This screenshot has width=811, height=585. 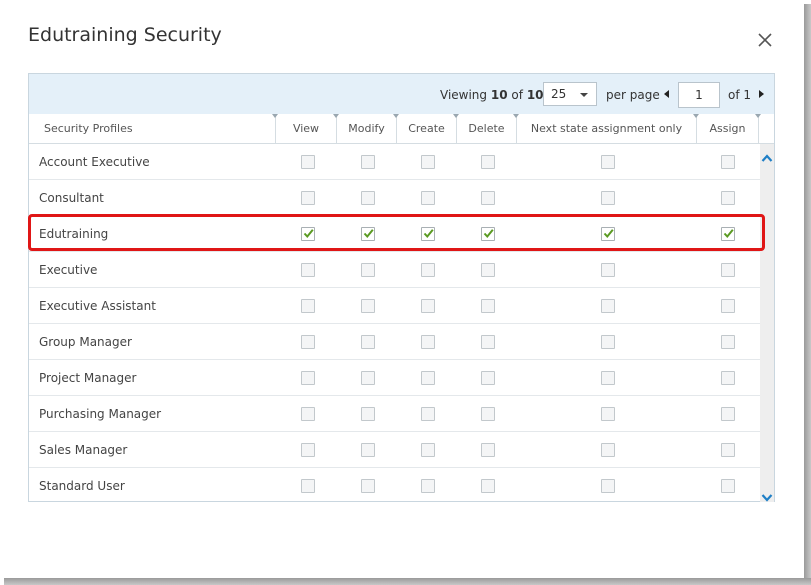 What do you see at coordinates (767, 323) in the screenshot?
I see `vertical-scrollbar` at bounding box center [767, 323].